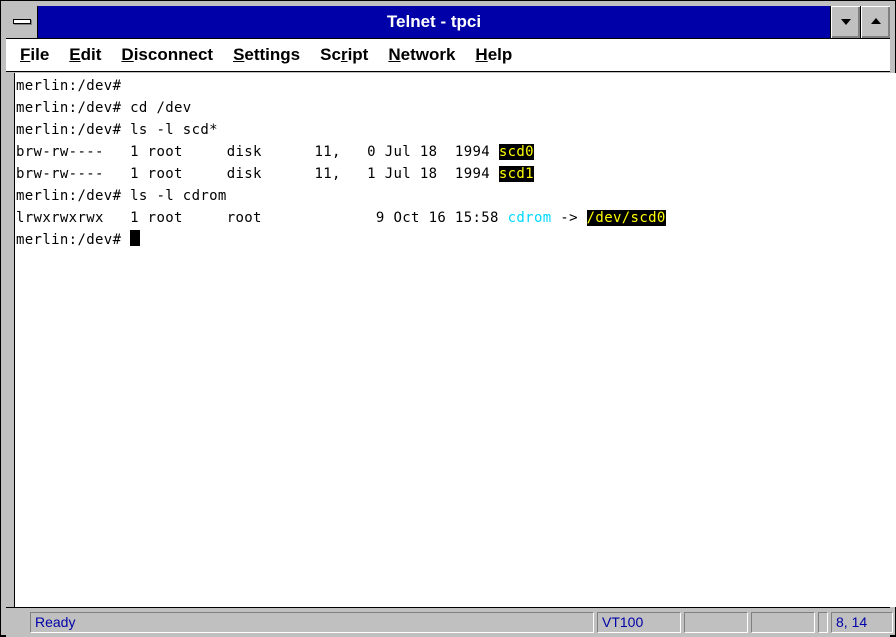  What do you see at coordinates (493, 55) in the screenshot?
I see `menu-help: Help` at bounding box center [493, 55].